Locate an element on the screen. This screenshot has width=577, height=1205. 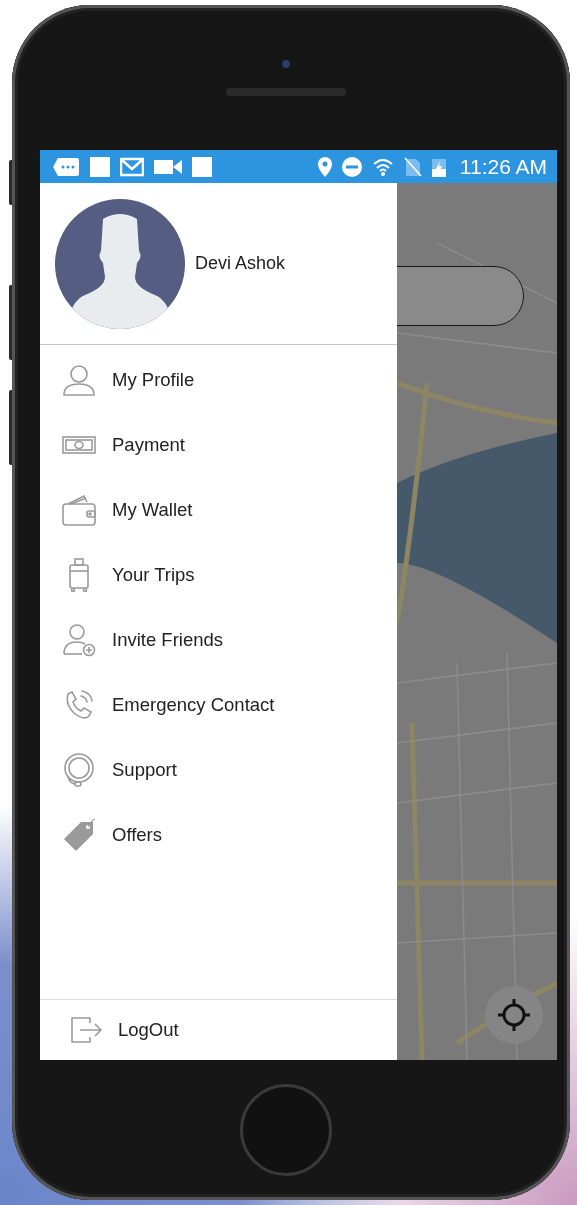
message-icon is located at coordinates (66, 166).